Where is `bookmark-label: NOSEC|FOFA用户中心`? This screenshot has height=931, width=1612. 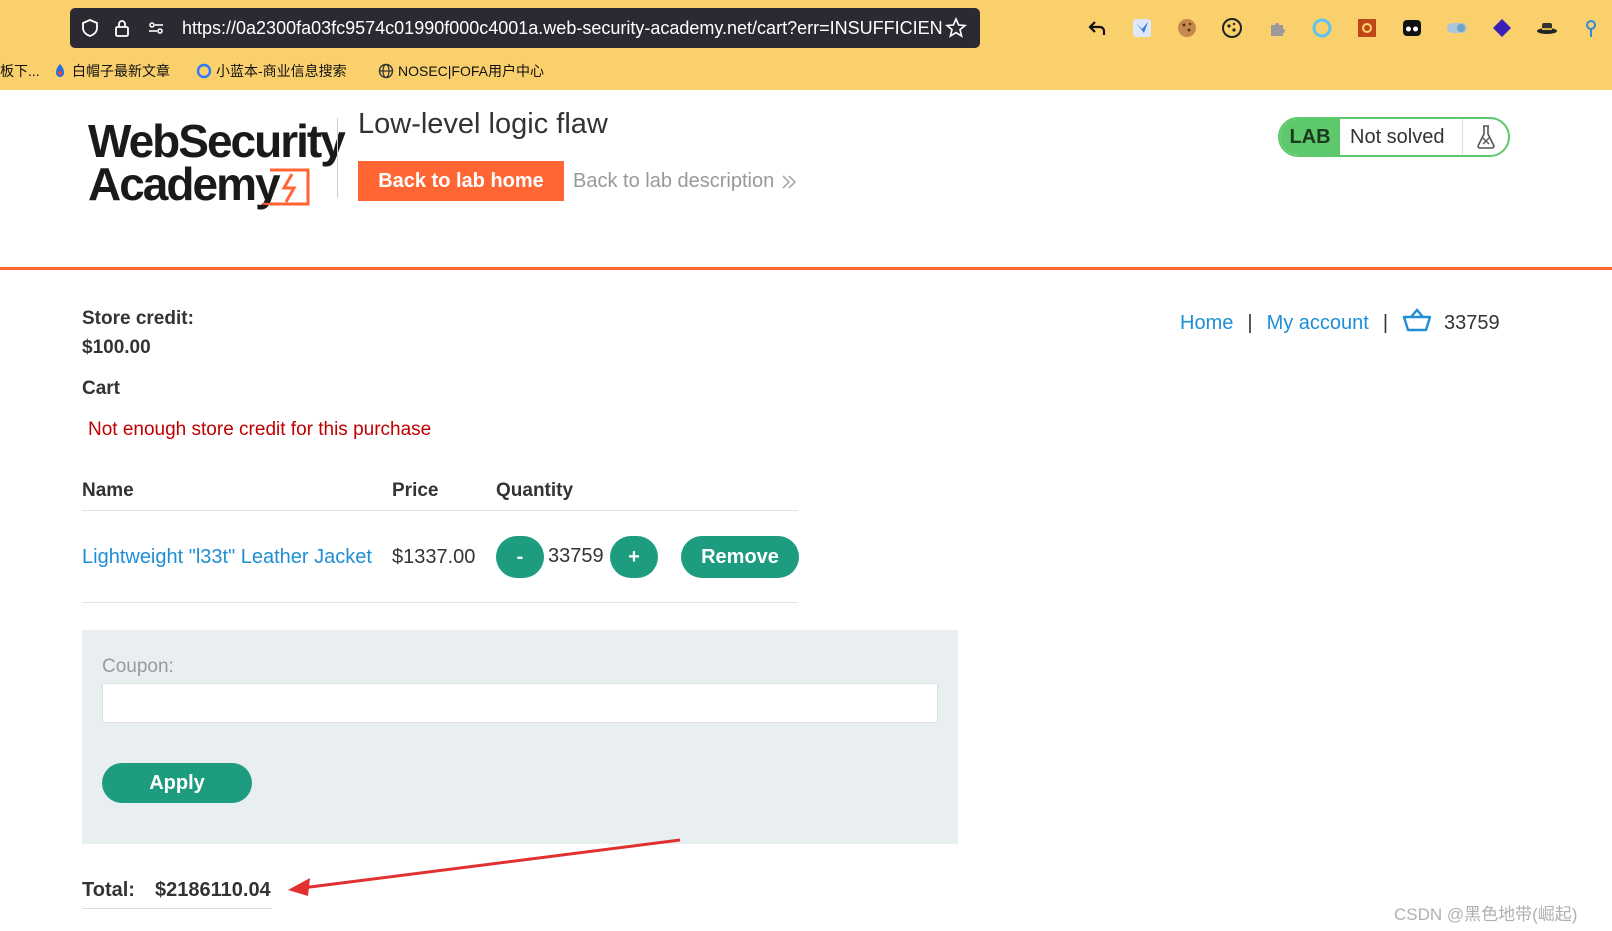
bookmark-label: NOSEC|FOFA用户中心 is located at coordinates (471, 71).